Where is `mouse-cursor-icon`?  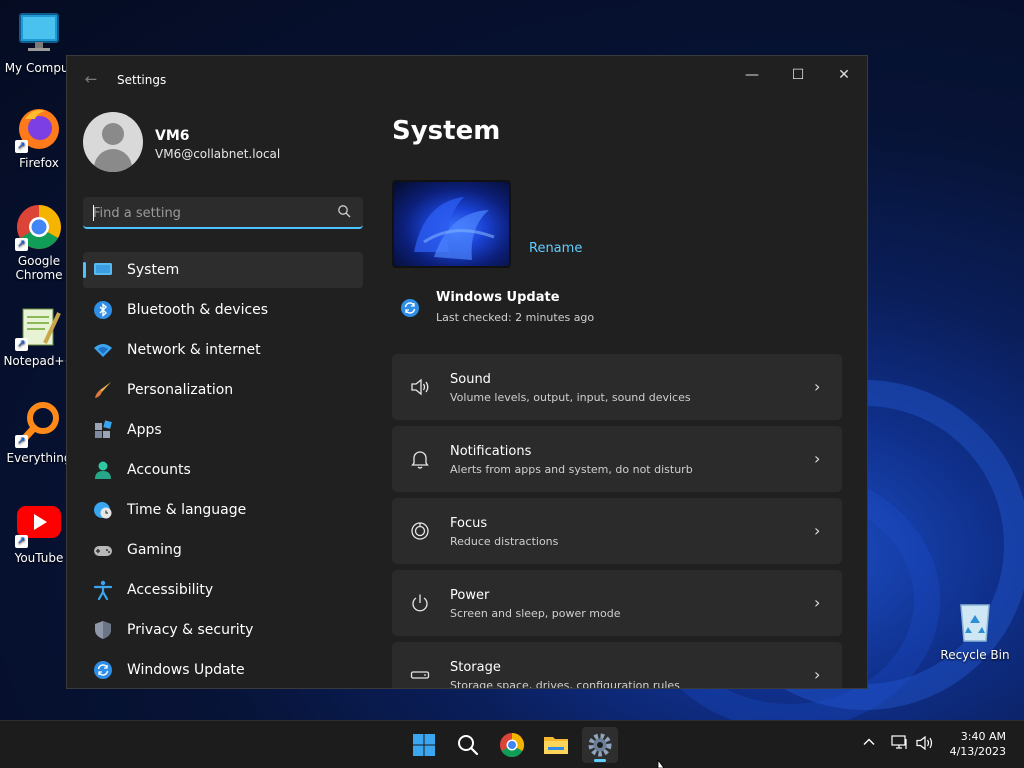
mouse-cursor-icon is located at coordinates (661, 764).